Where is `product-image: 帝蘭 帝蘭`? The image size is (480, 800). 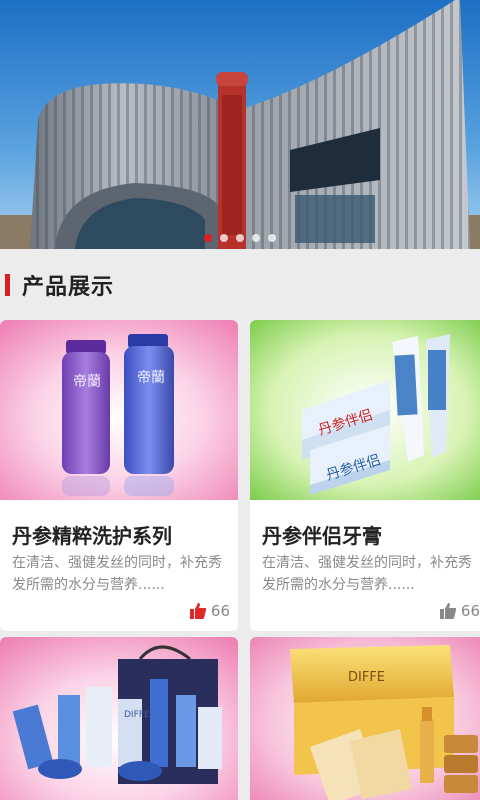
product-image: 帝蘭 帝蘭 is located at coordinates (119, 410).